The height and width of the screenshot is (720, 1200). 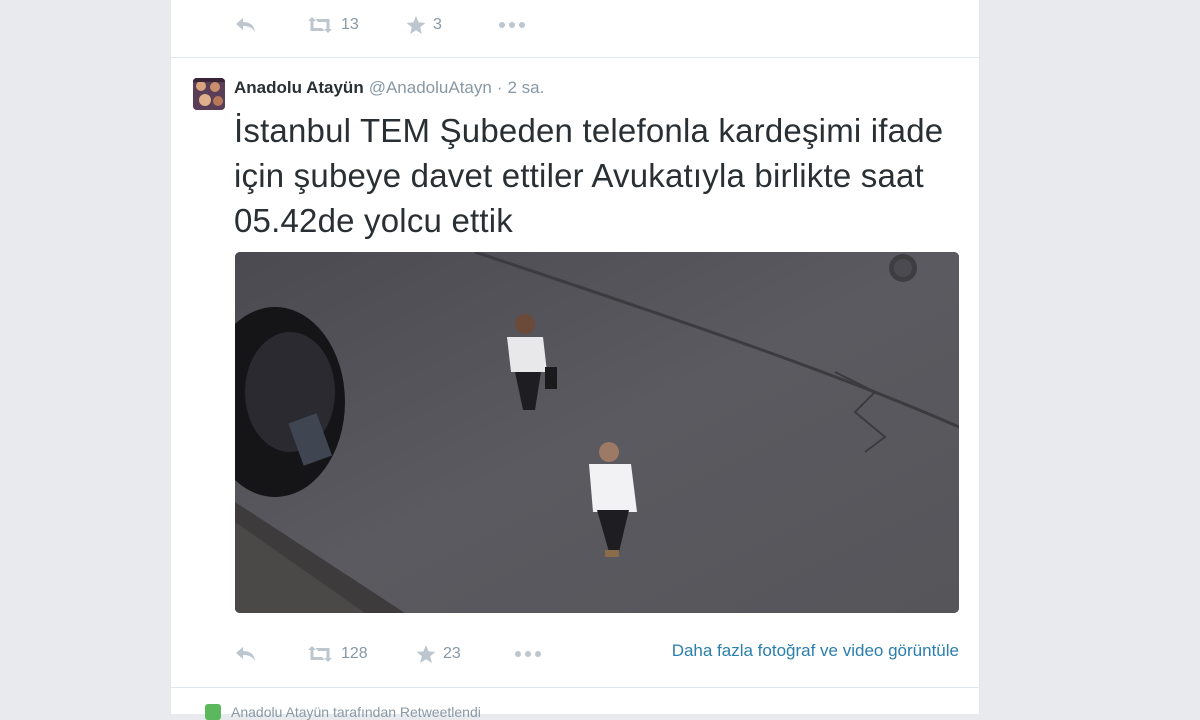 I want to click on avatar, so click(x=209, y=94).